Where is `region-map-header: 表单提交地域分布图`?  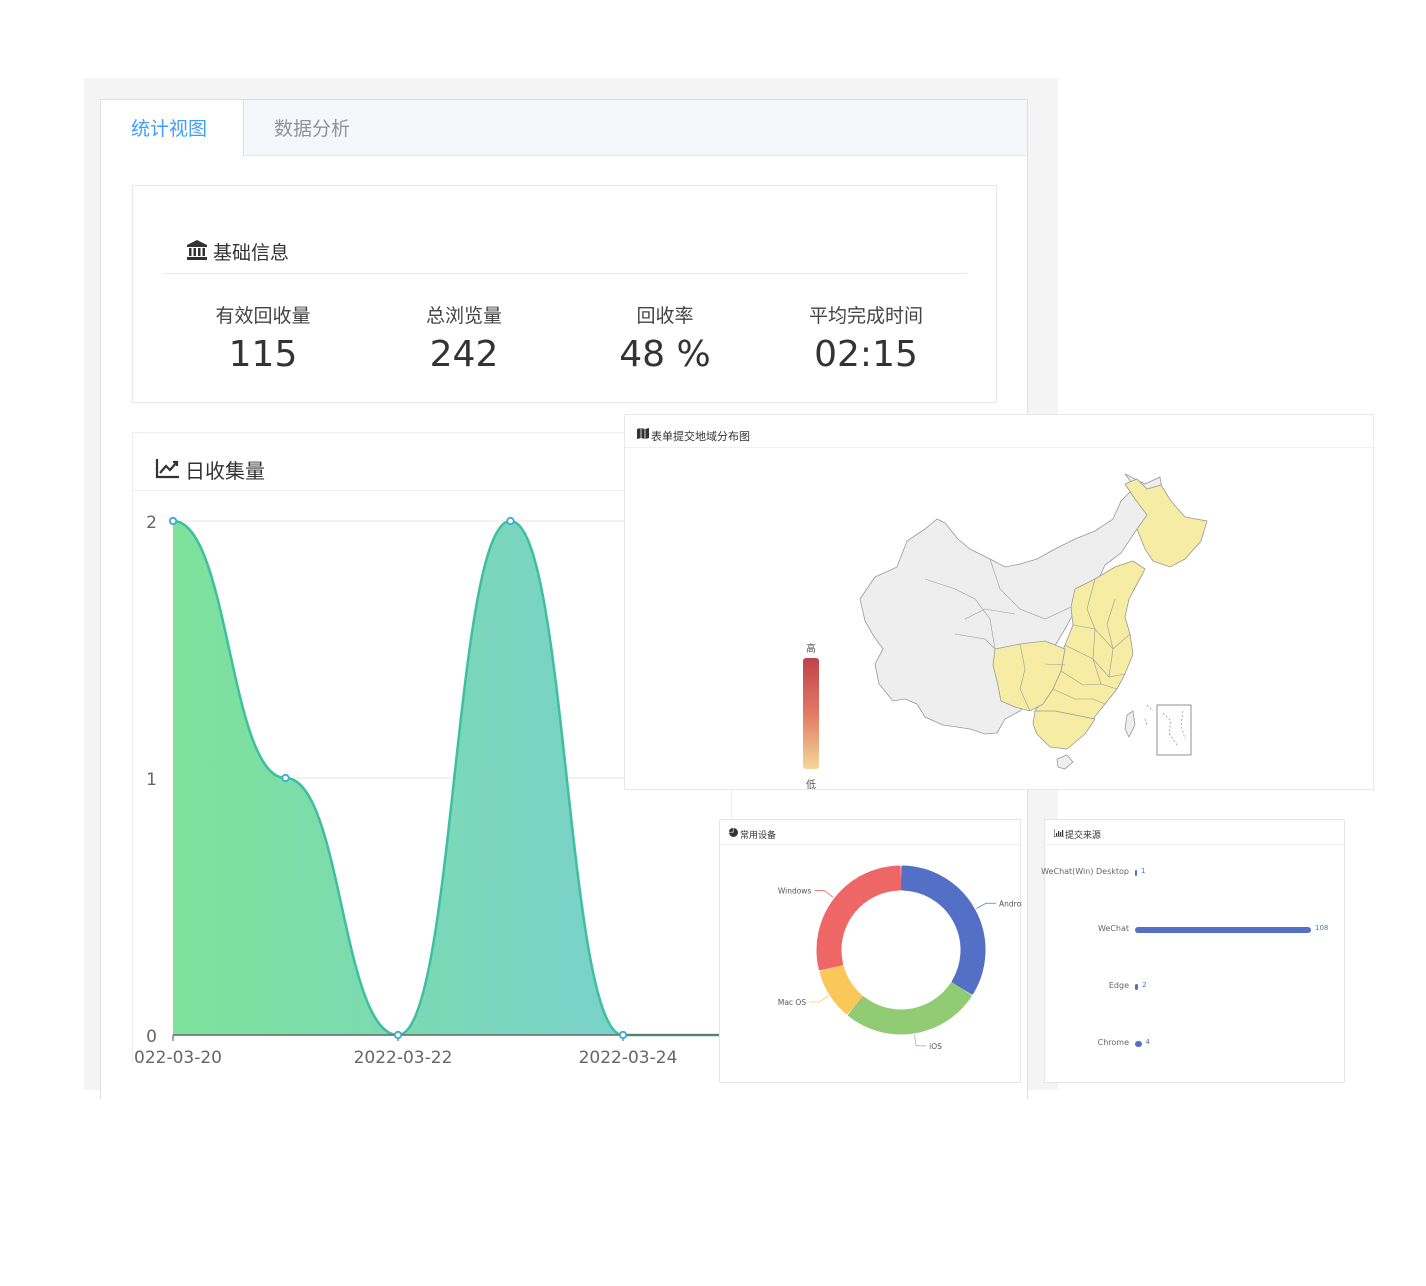
region-map-header: 表单提交地域分布图 is located at coordinates (1000, 431).